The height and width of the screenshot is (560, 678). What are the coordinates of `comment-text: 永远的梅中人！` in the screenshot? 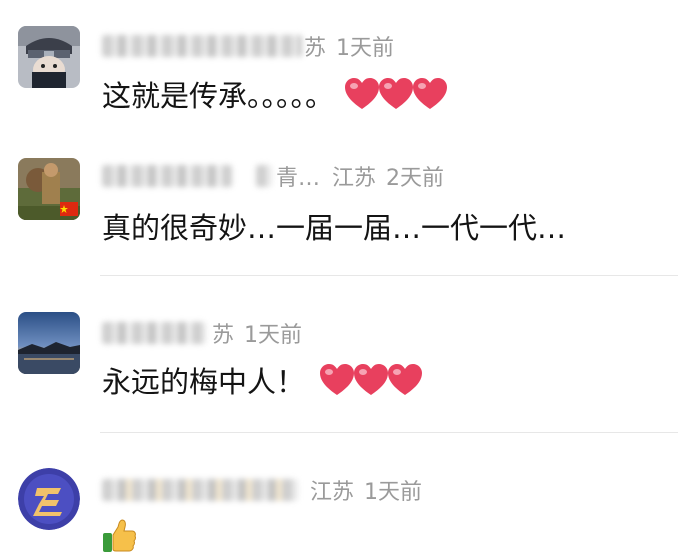 It's located at (204, 382).